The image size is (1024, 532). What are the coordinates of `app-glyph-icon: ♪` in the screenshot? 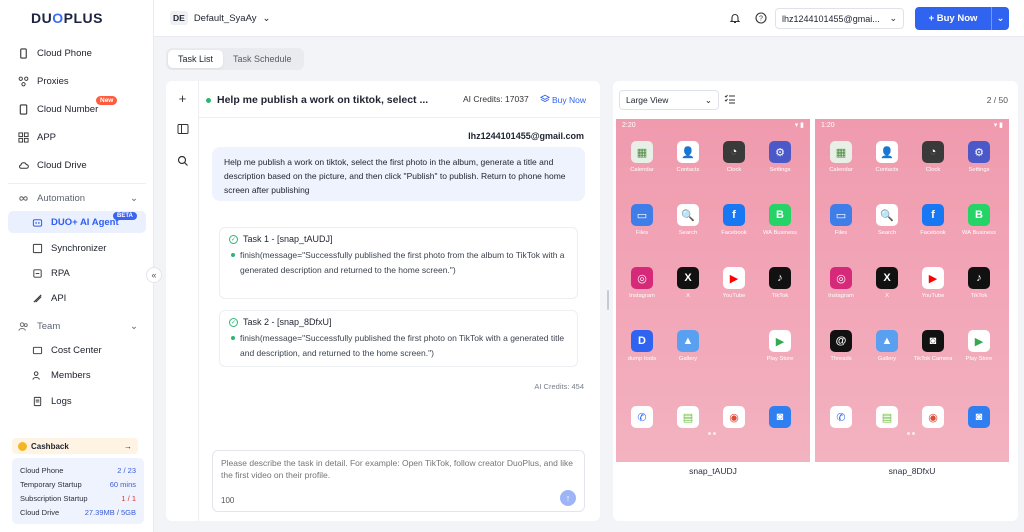 It's located at (979, 278).